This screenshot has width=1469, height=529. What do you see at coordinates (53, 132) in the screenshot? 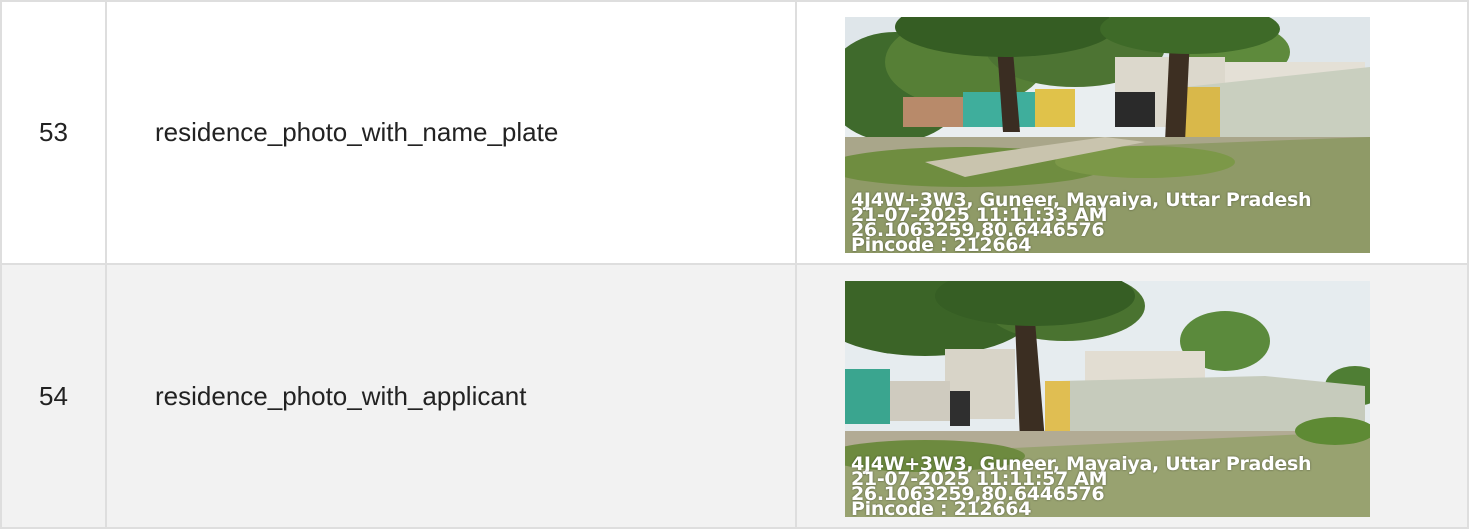
I see `row-index: 53` at bounding box center [53, 132].